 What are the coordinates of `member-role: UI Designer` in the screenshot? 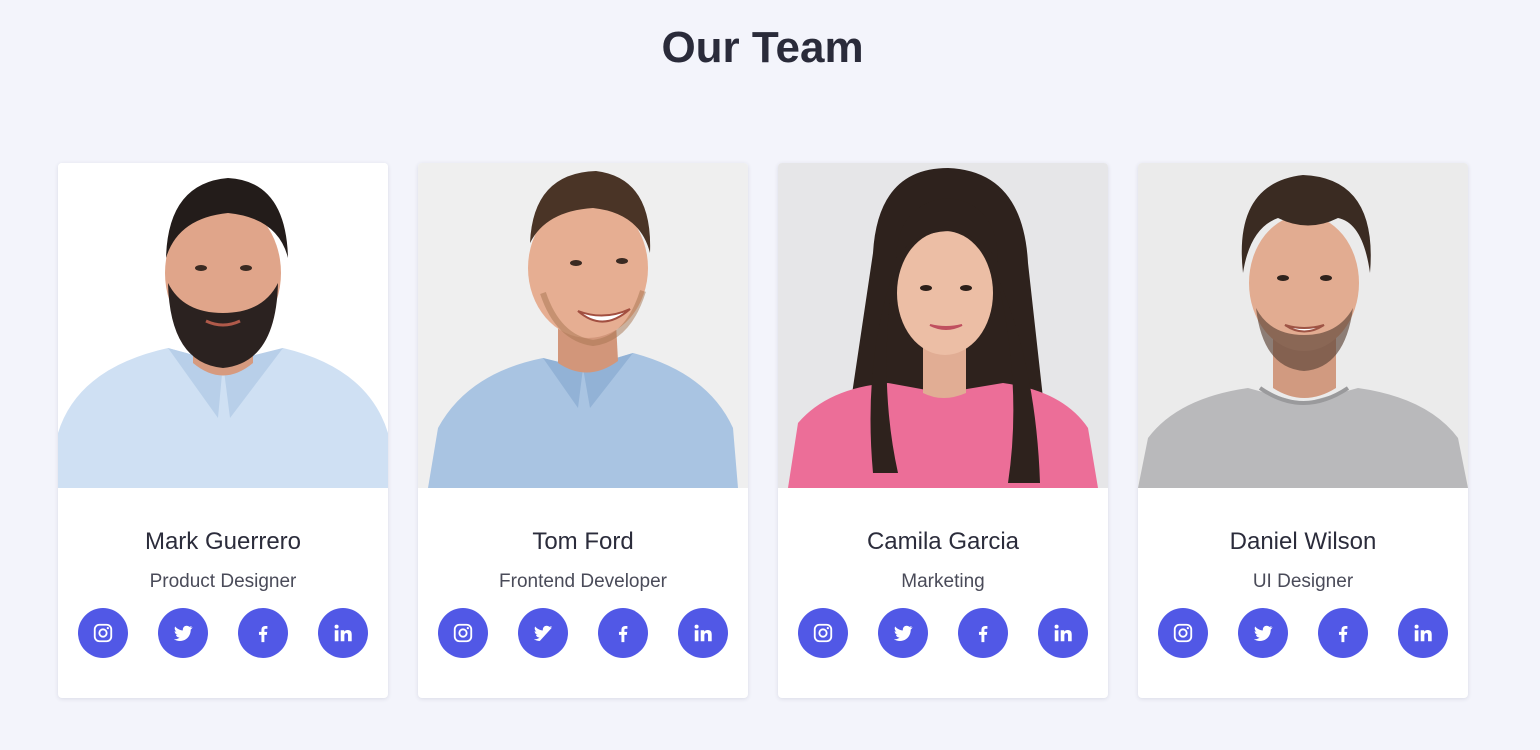 It's located at (1303, 581).